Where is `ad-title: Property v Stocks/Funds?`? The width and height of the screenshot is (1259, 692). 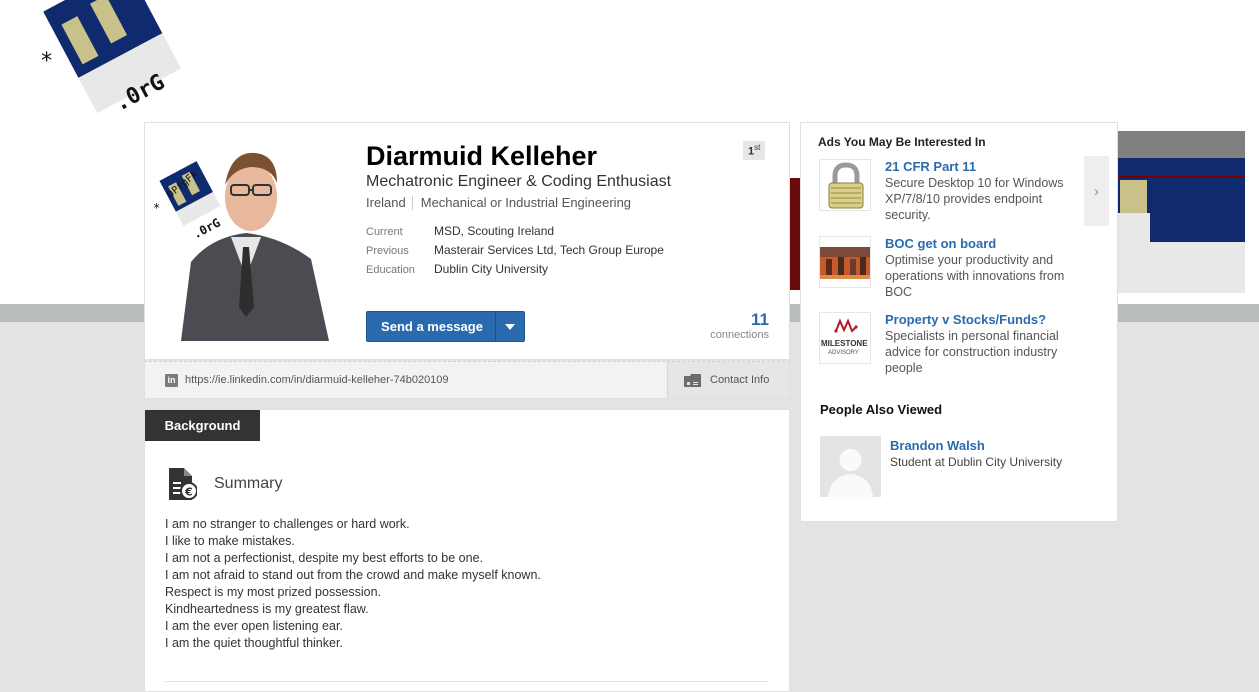
ad-title: Property v Stocks/Funds? is located at coordinates (985, 320).